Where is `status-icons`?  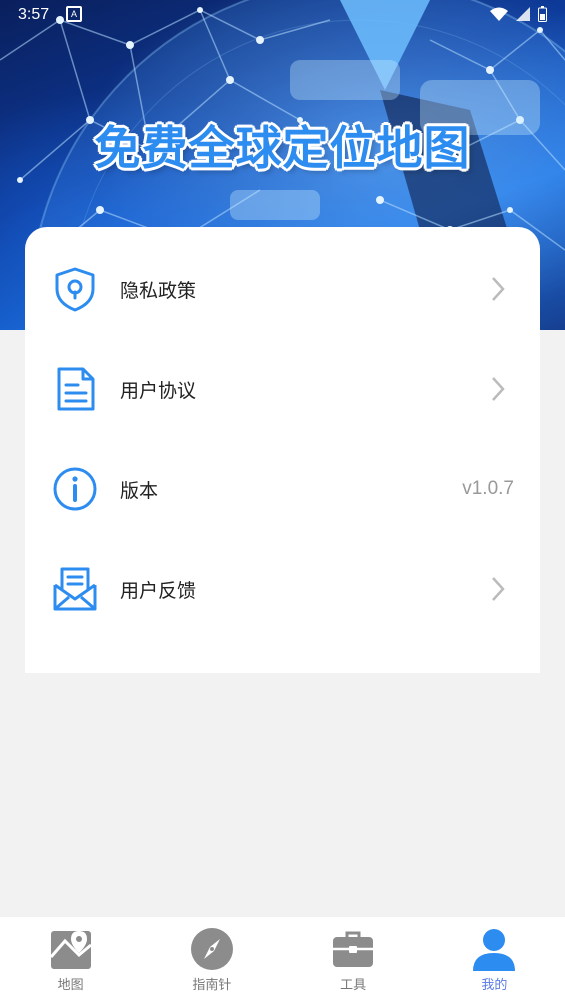
status-icons is located at coordinates (518, 14).